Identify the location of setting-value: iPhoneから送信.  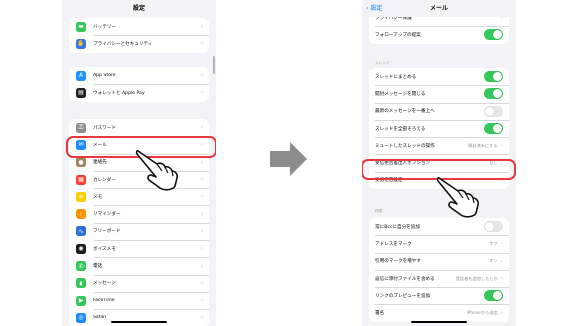
(482, 313).